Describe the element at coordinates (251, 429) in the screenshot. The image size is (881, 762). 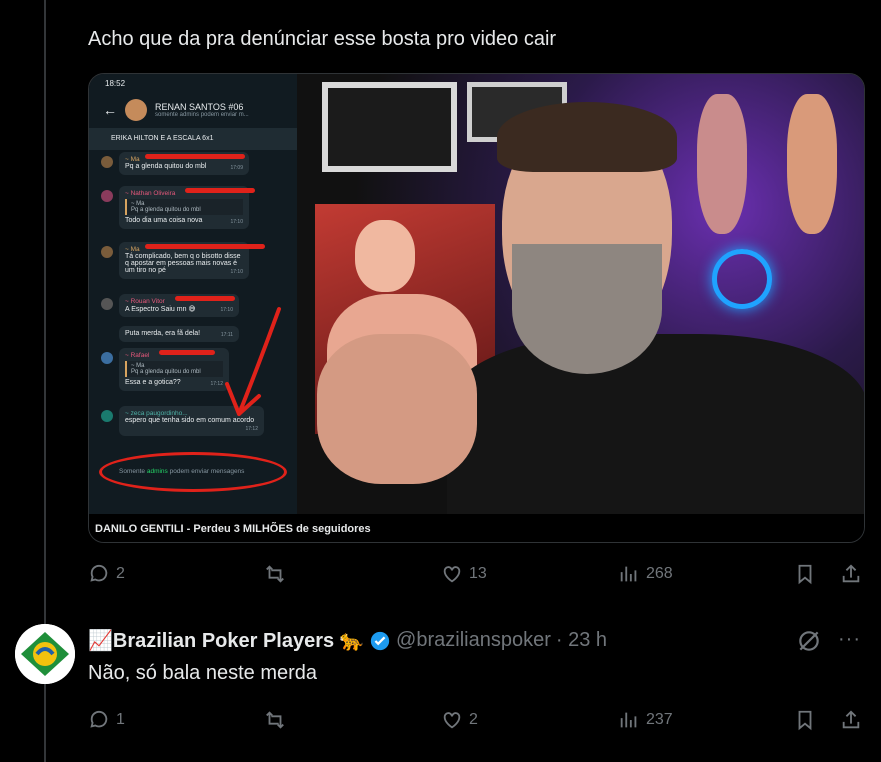
I see `msg-time: 17:12` at that location.